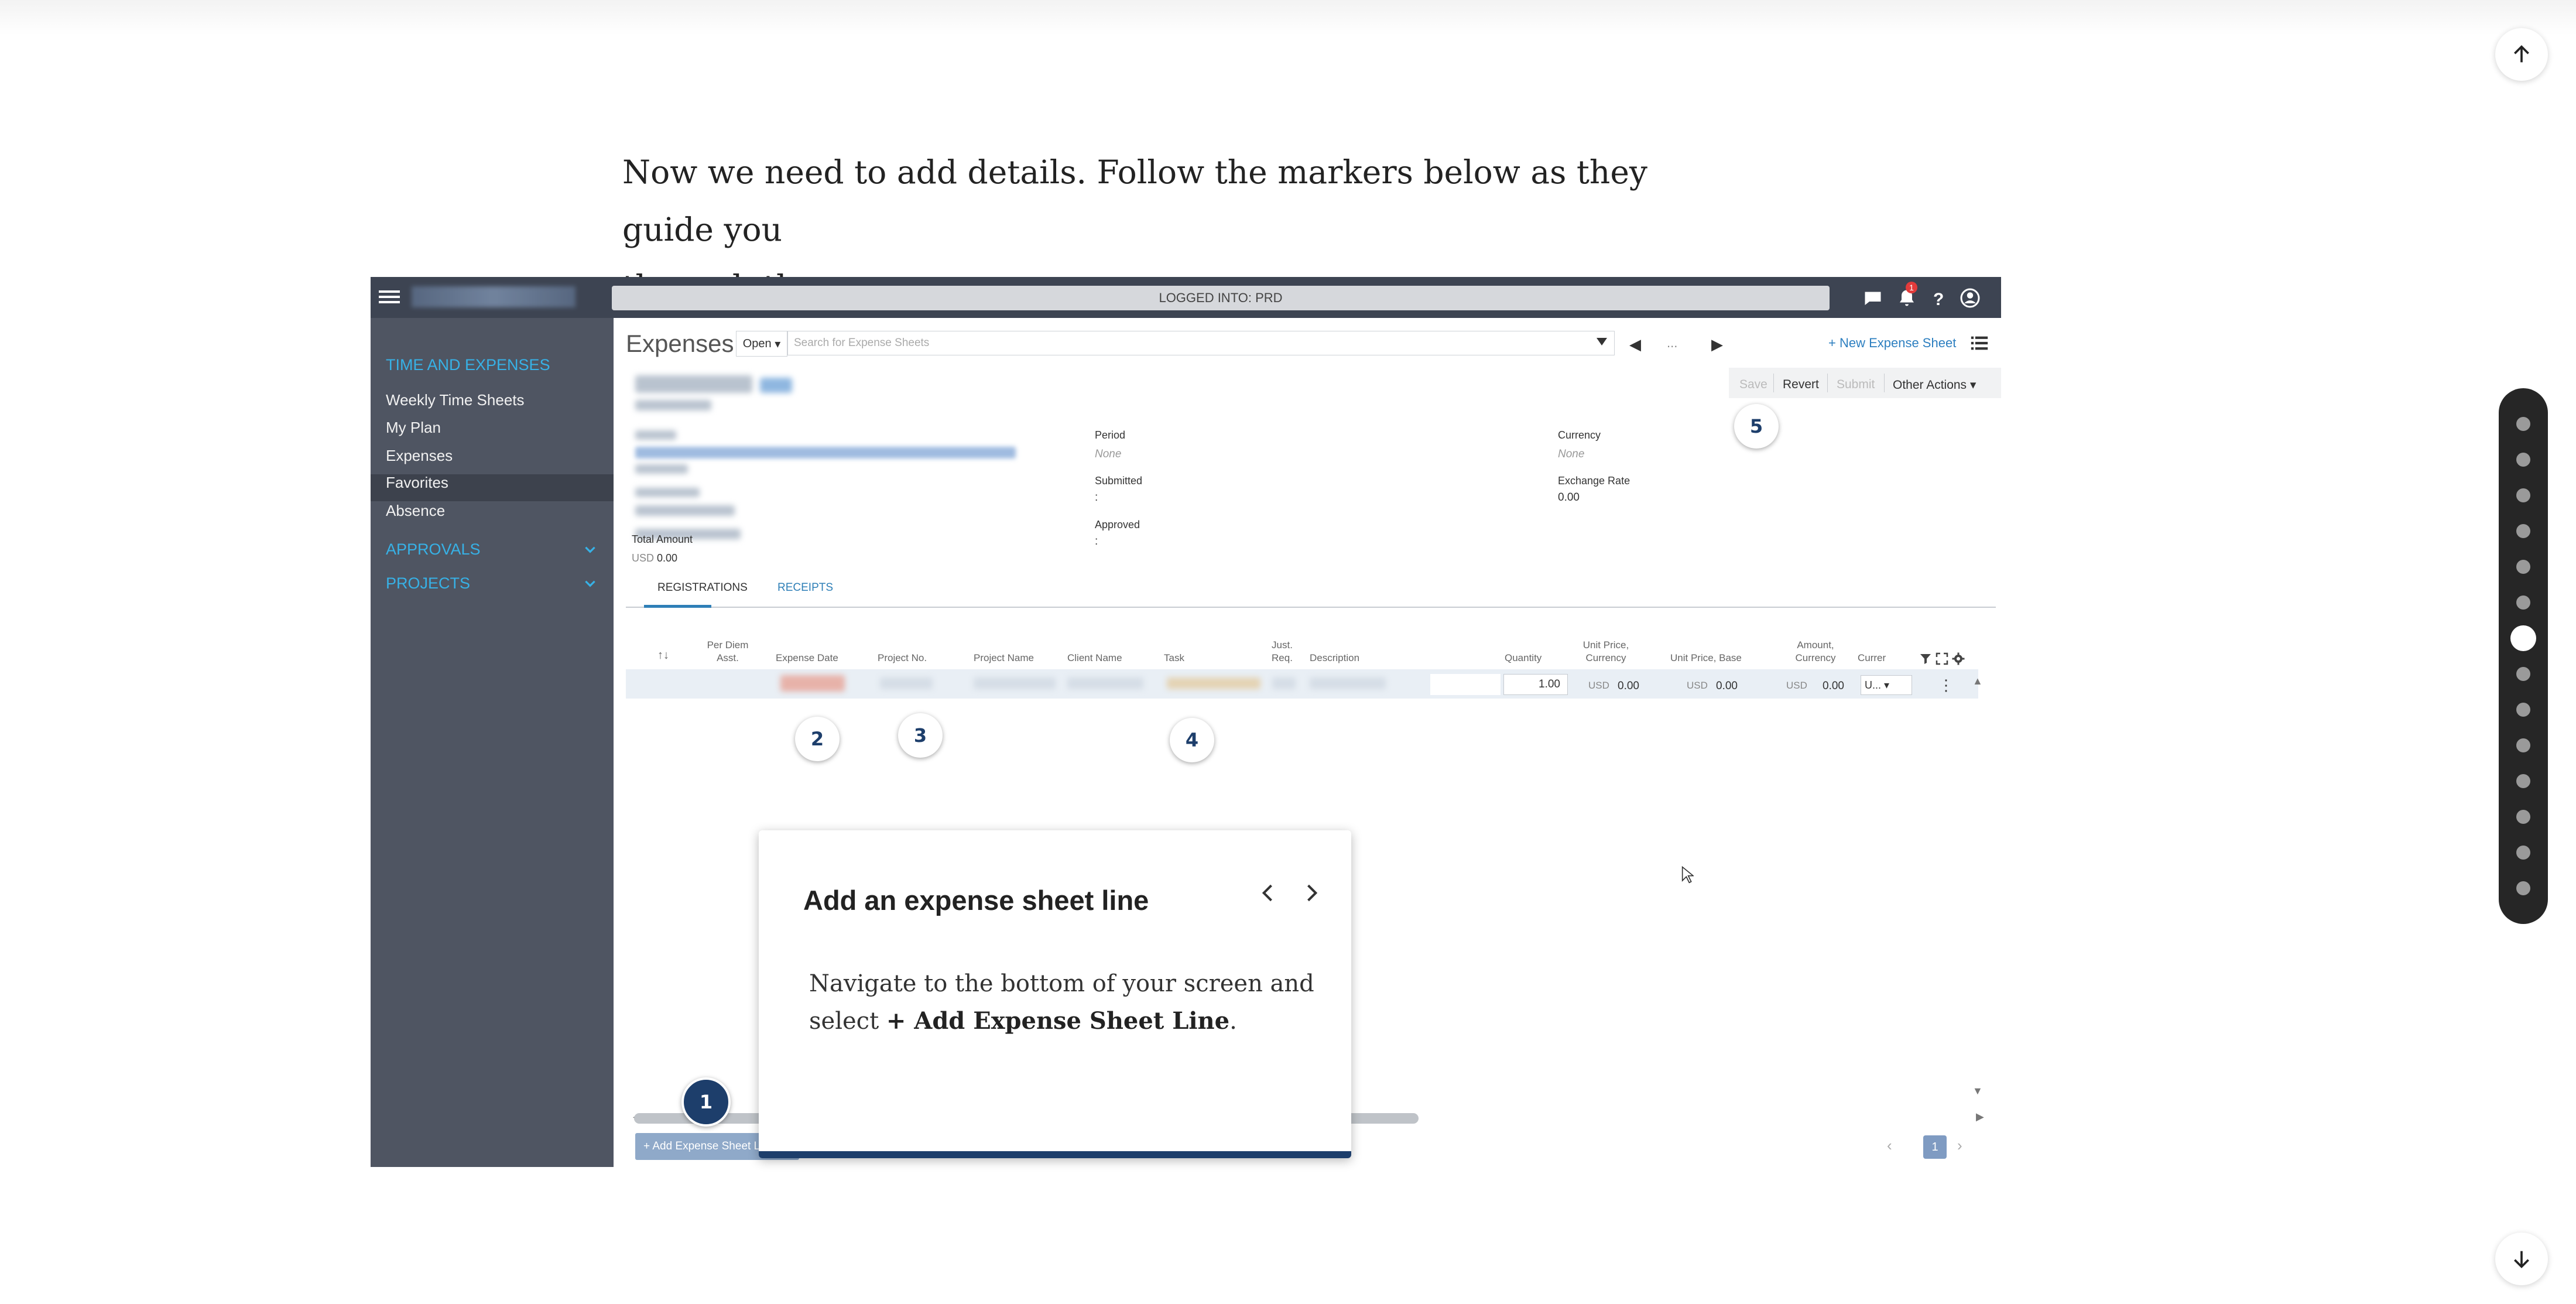 The height and width of the screenshot is (1304, 2576). Describe the element at coordinates (727, 652) in the screenshot. I see `col-per-diem: Per Diem Asst.` at that location.